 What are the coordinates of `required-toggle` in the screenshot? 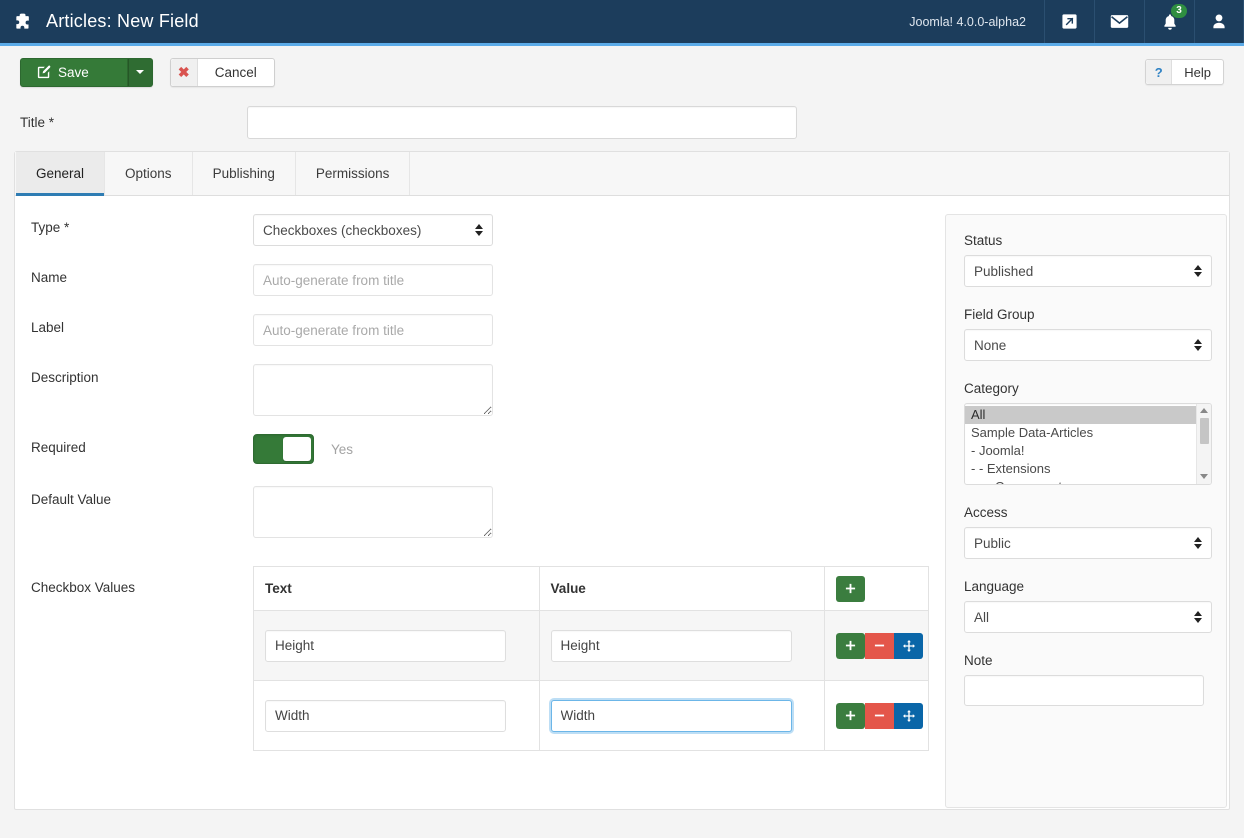 It's located at (283, 449).